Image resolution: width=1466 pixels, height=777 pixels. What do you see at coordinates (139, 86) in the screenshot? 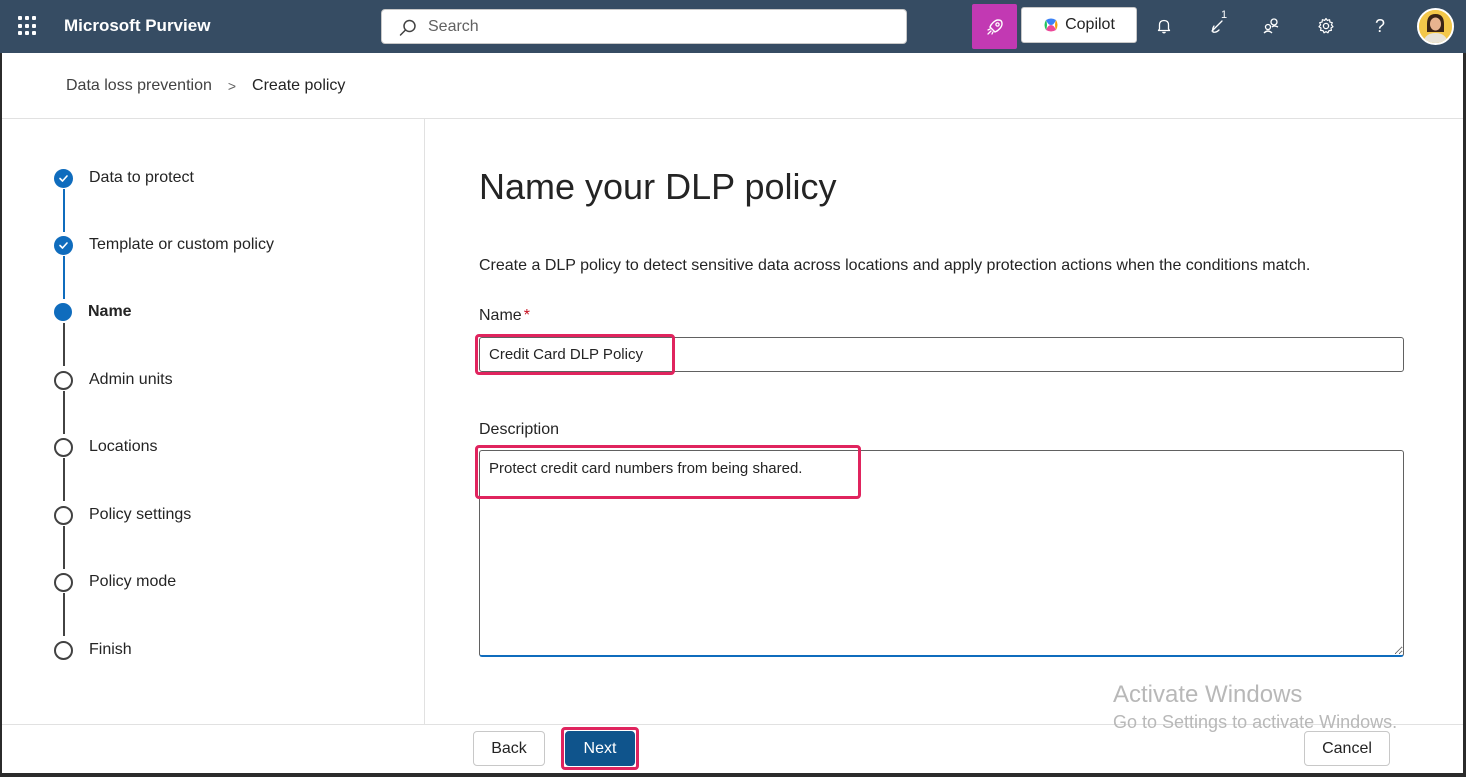
I see `breadcrumb-item-dlp: Data loss prevention` at bounding box center [139, 86].